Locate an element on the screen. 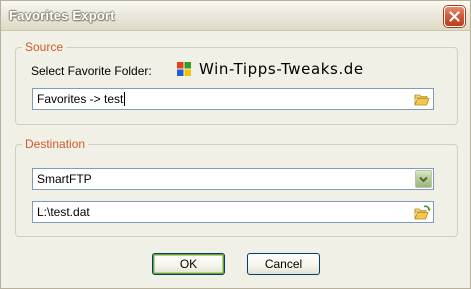  dropdown-button is located at coordinates (423, 179).